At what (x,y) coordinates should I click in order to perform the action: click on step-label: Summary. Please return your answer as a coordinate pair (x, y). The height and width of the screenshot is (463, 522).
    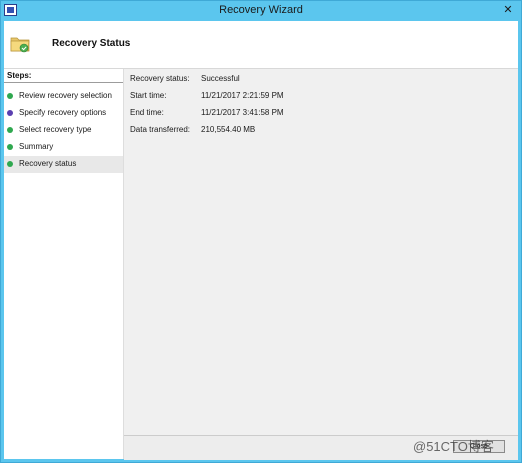
    Looking at the image, I should click on (36, 146).